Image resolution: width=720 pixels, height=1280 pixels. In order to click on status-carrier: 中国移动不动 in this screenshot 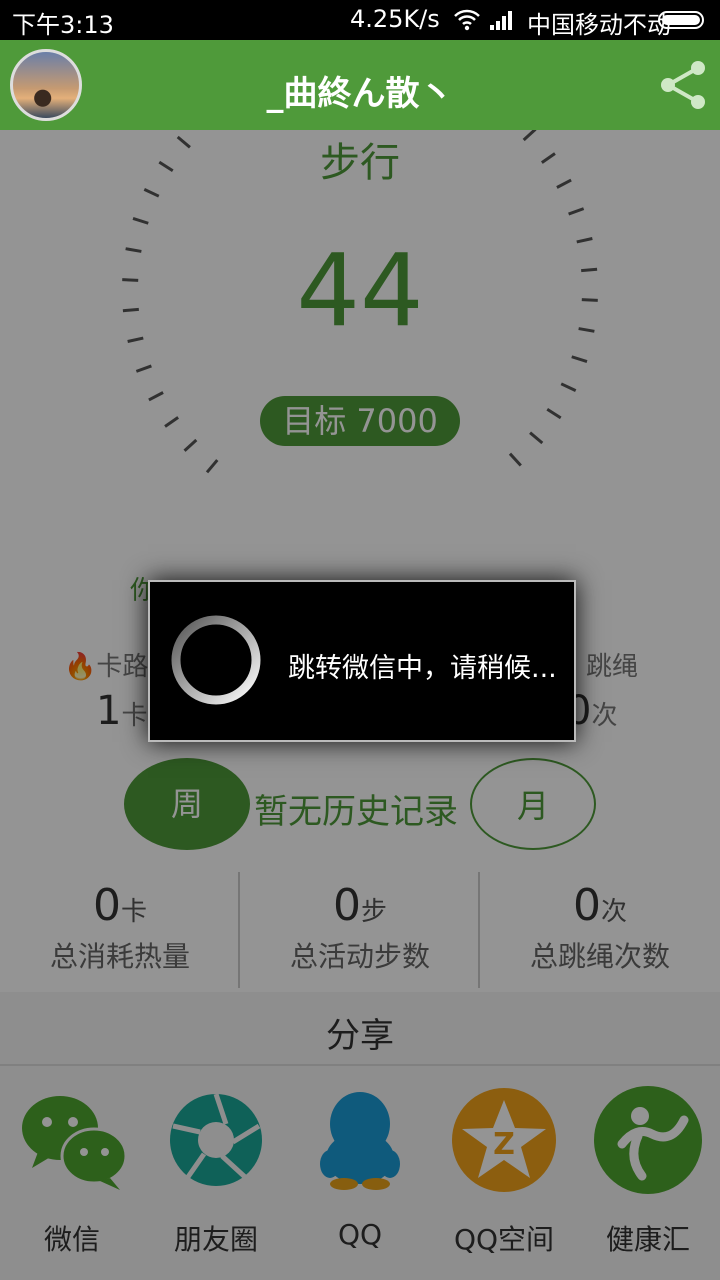, I will do `click(599, 25)`.